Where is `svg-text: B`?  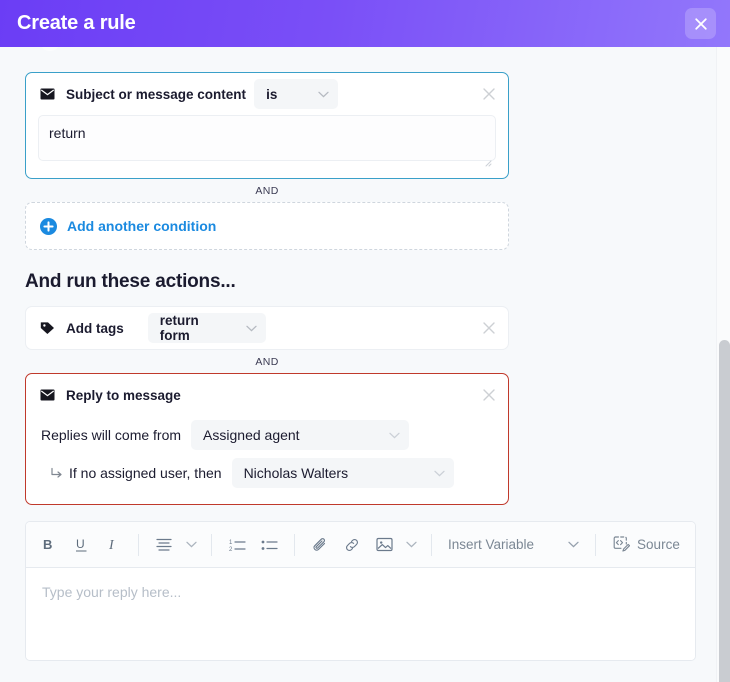
svg-text: B is located at coordinates (47, 544).